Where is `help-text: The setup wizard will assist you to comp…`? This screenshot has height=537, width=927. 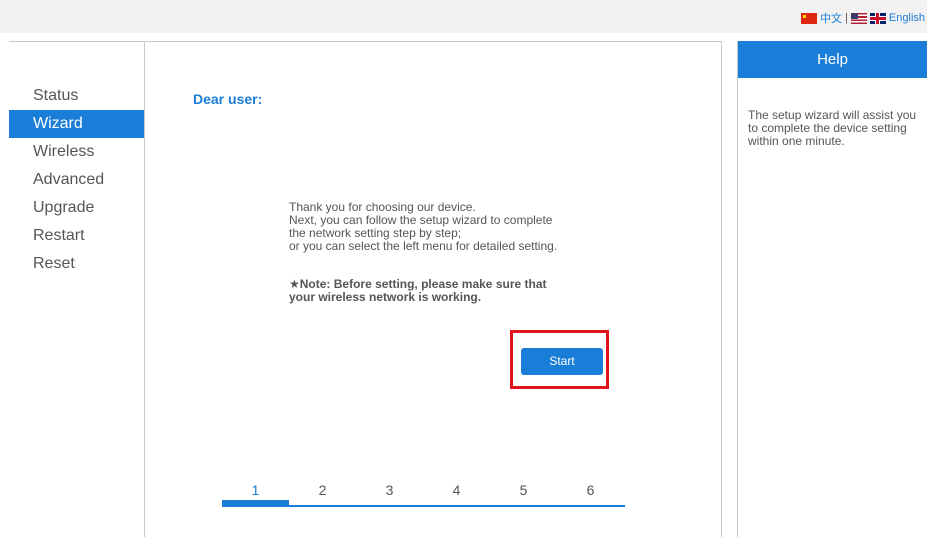
help-text: The setup wizard will assist you to comp… is located at coordinates (832, 128).